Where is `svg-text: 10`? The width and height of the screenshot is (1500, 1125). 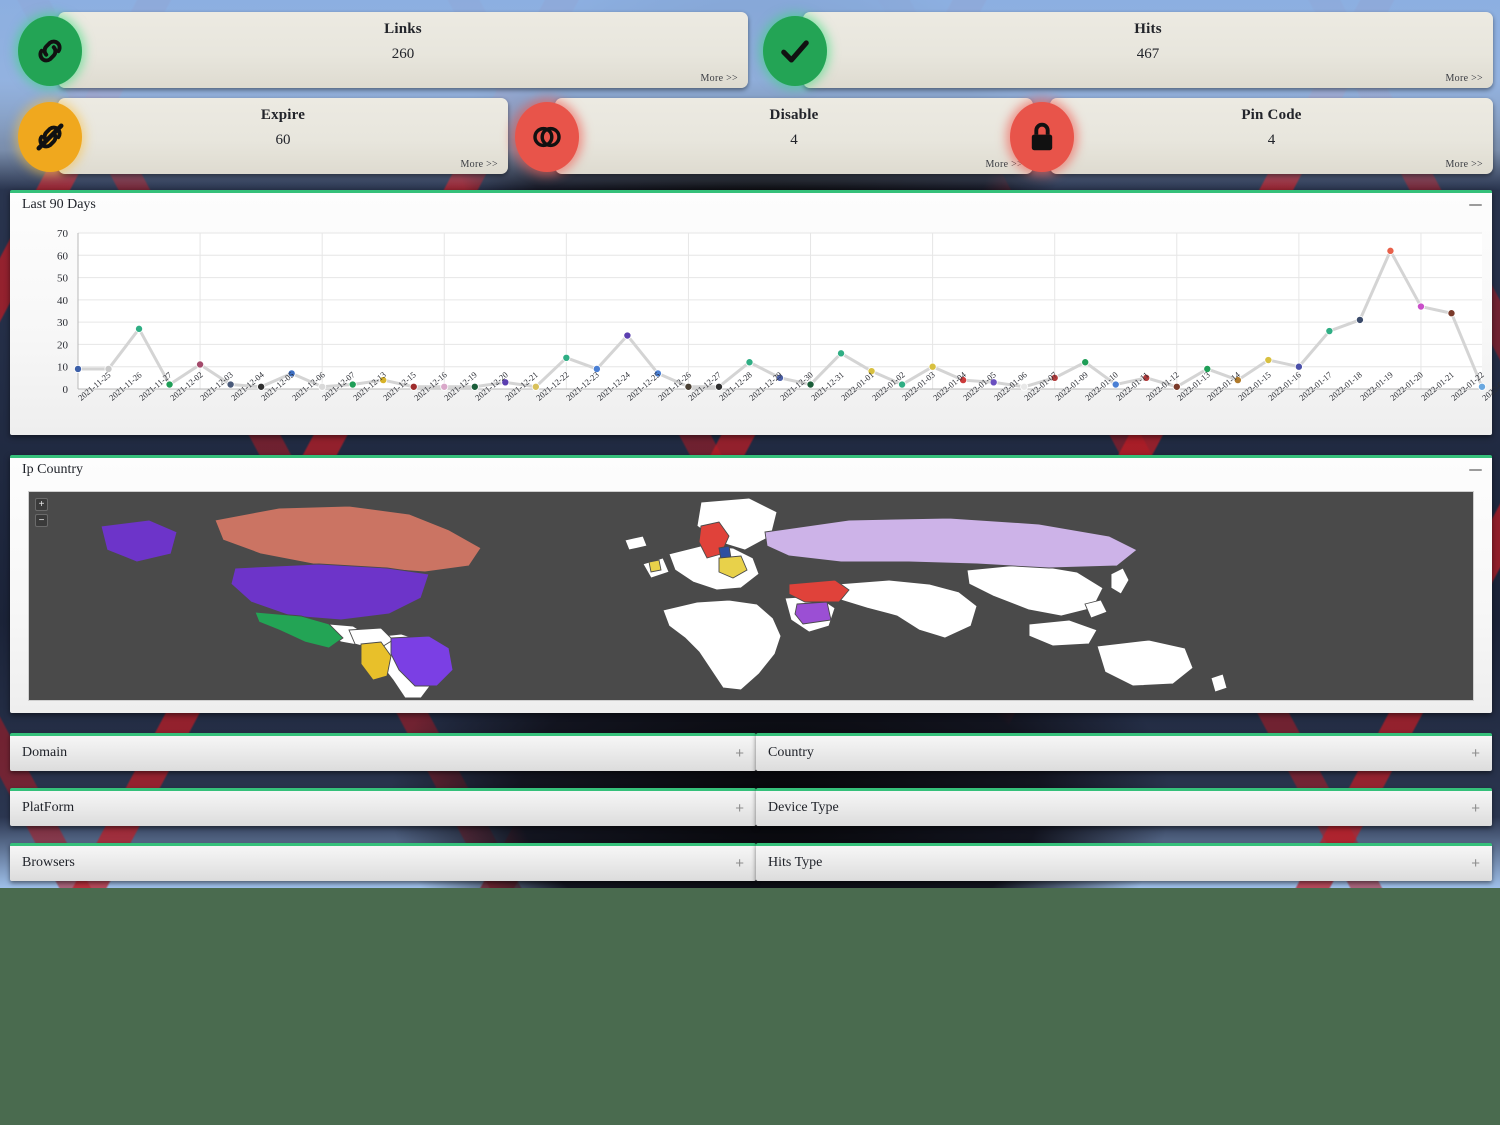
svg-text: 10 is located at coordinates (63, 368).